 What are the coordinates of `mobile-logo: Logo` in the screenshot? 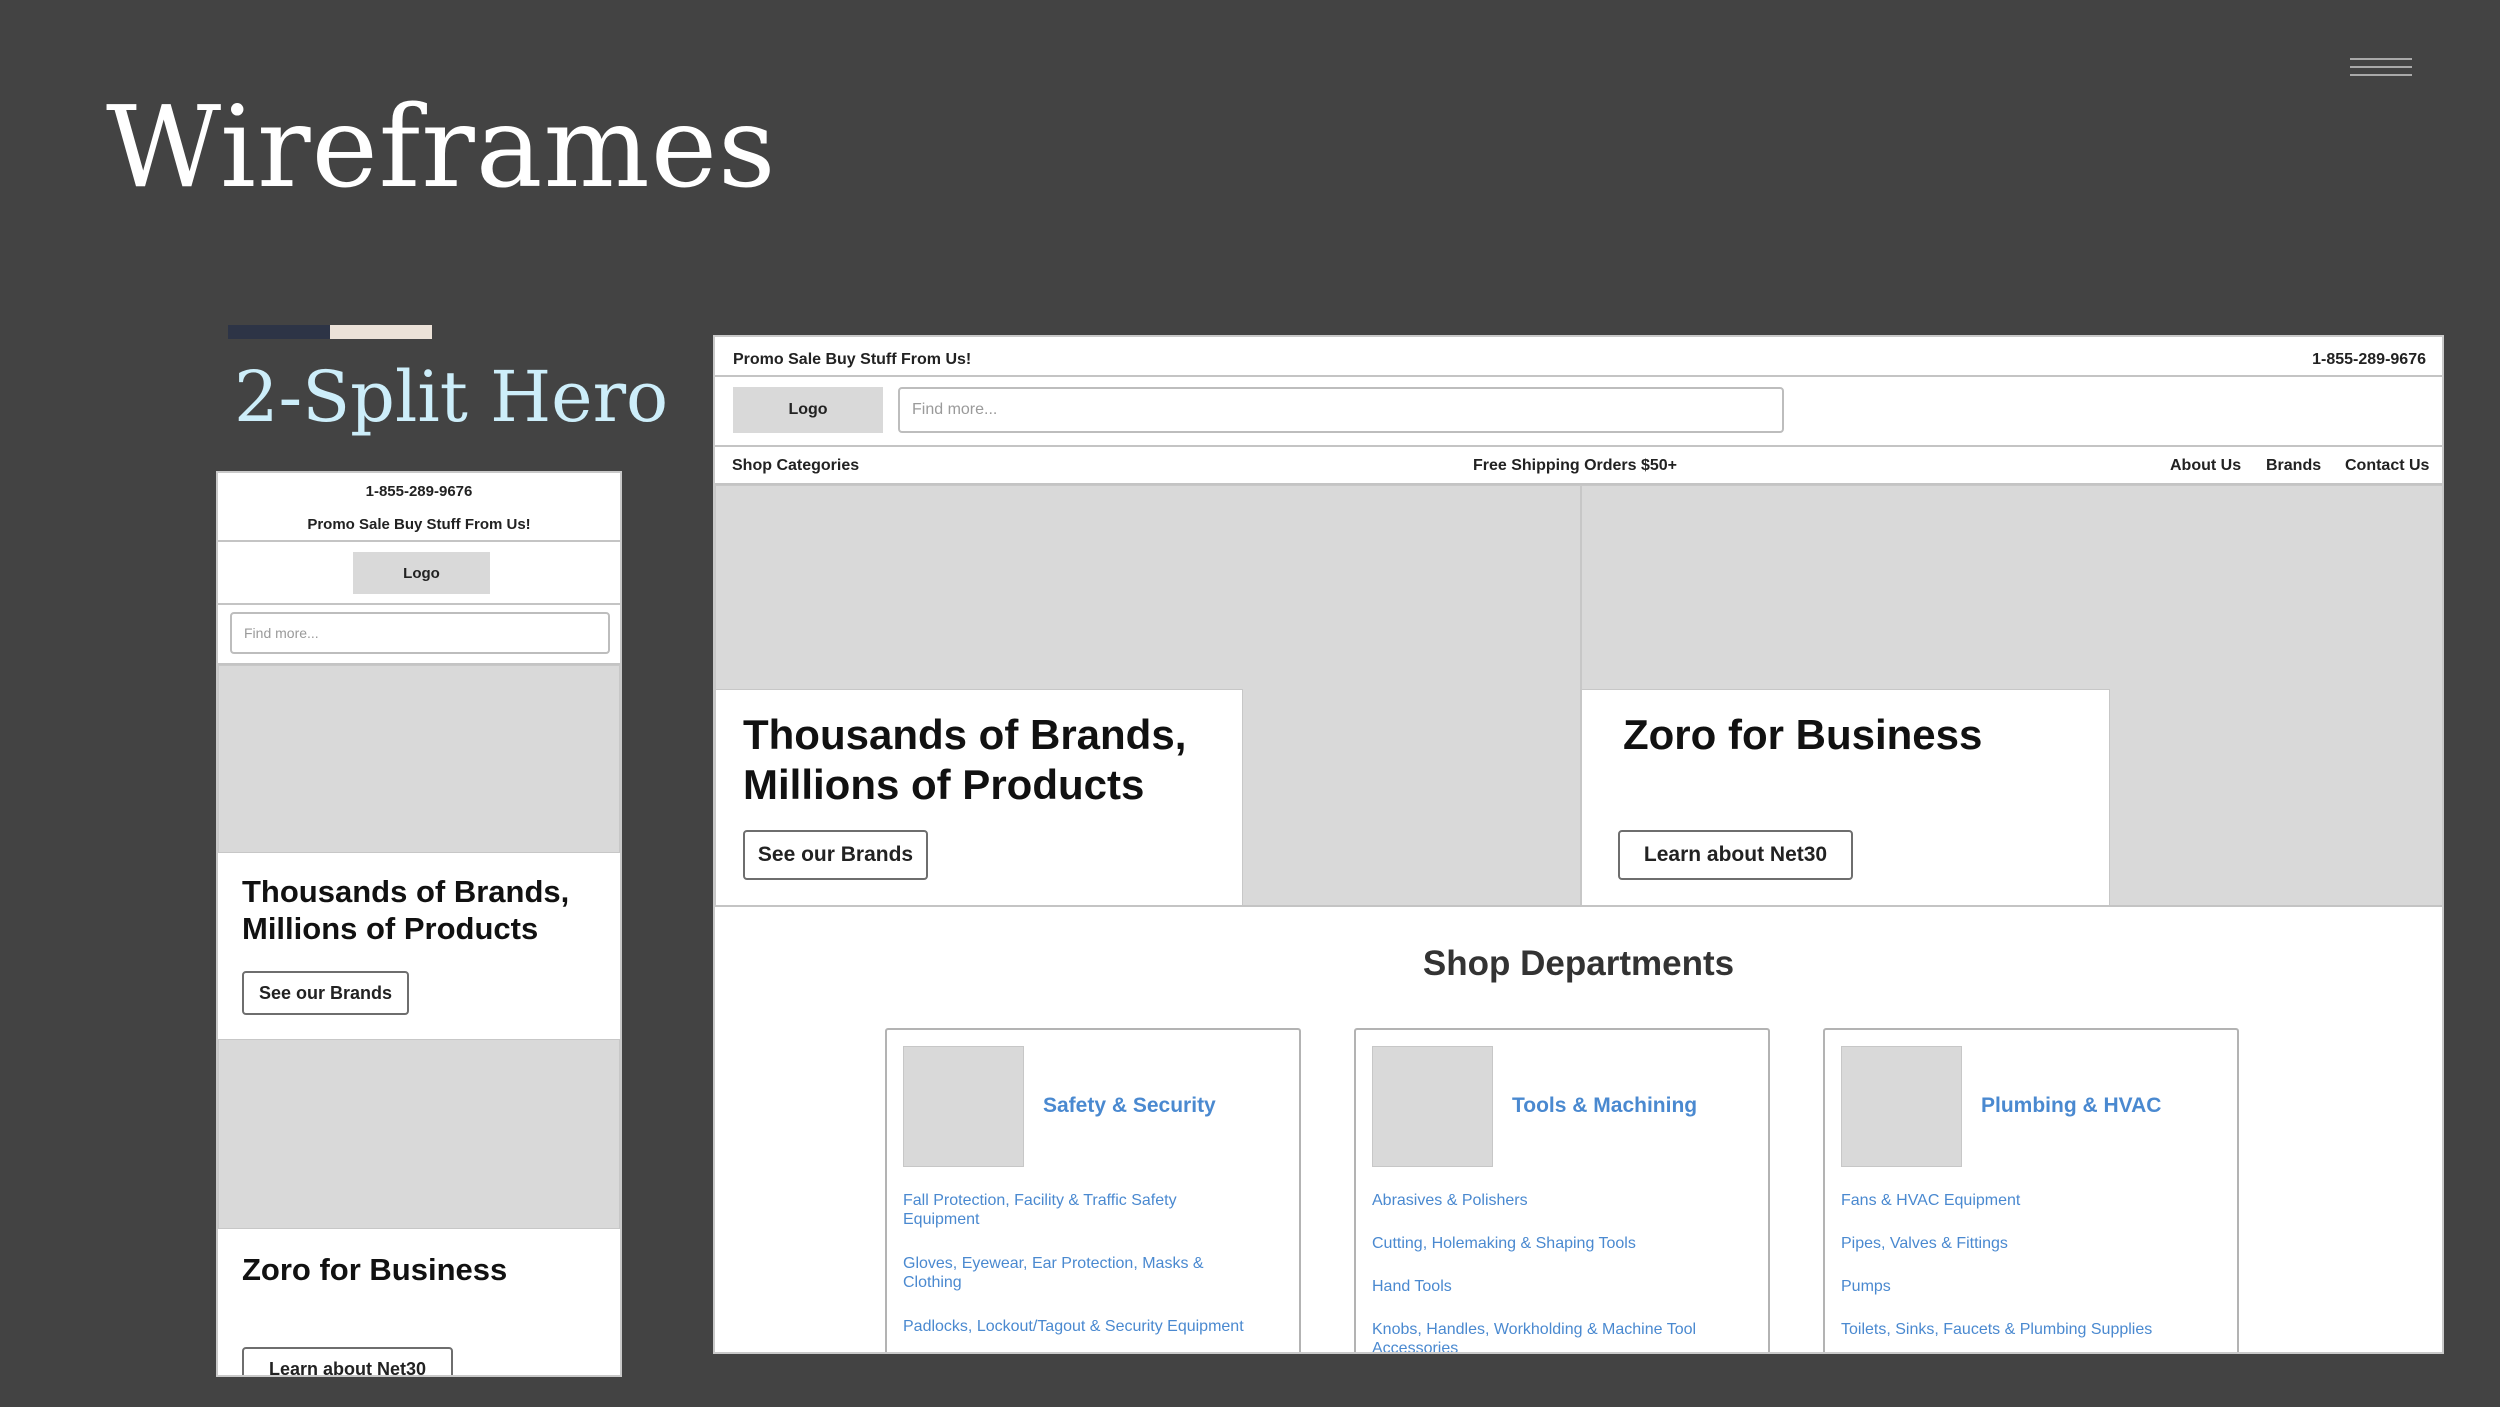 It's located at (421, 573).